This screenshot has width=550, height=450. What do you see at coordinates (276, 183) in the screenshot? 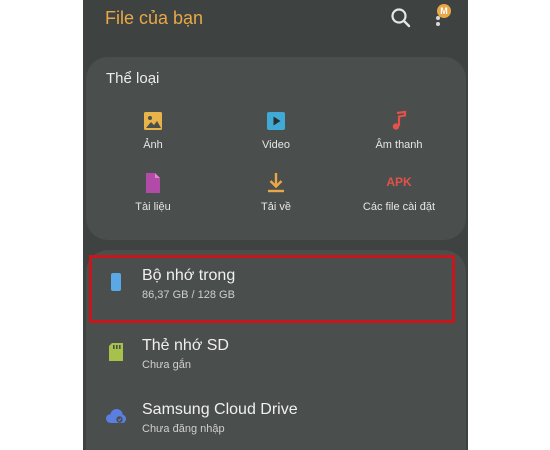
I see `download-icon` at bounding box center [276, 183].